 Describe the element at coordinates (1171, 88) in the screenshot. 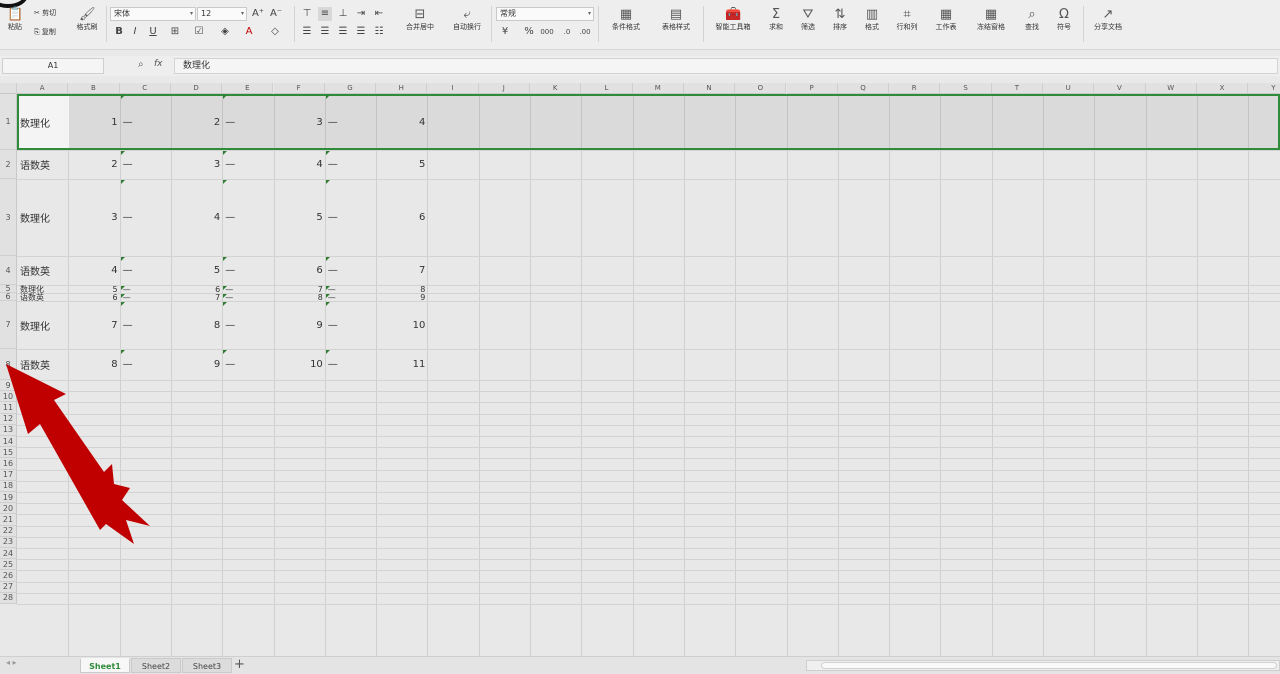

I see `column-header-w: W` at that location.